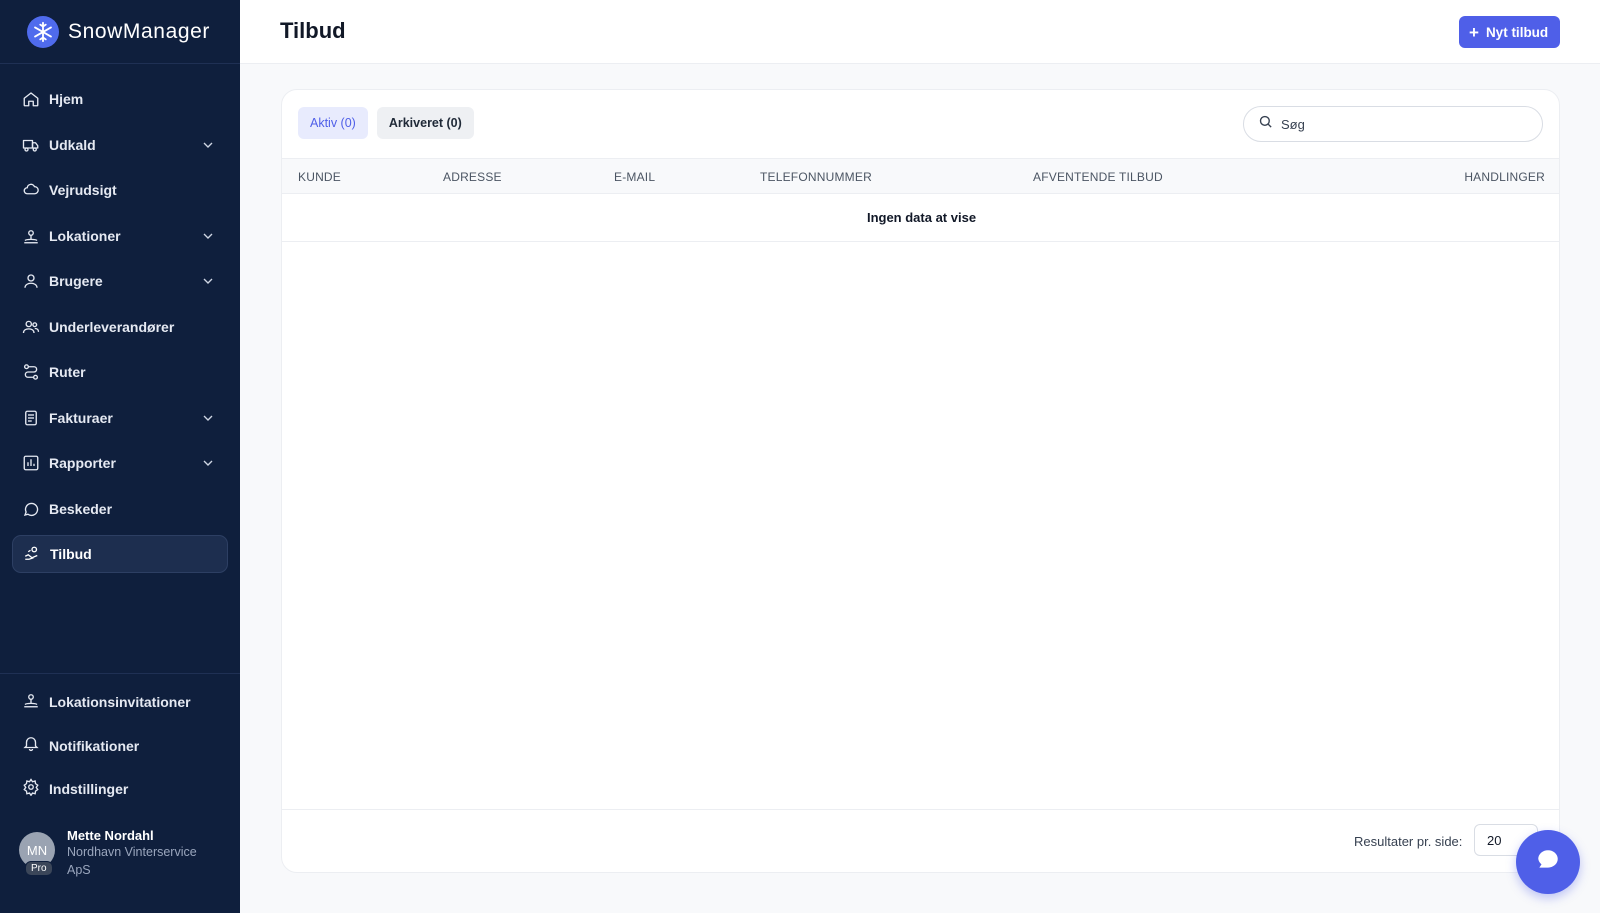  I want to click on sidebar-item-label: Beskeder, so click(81, 508).